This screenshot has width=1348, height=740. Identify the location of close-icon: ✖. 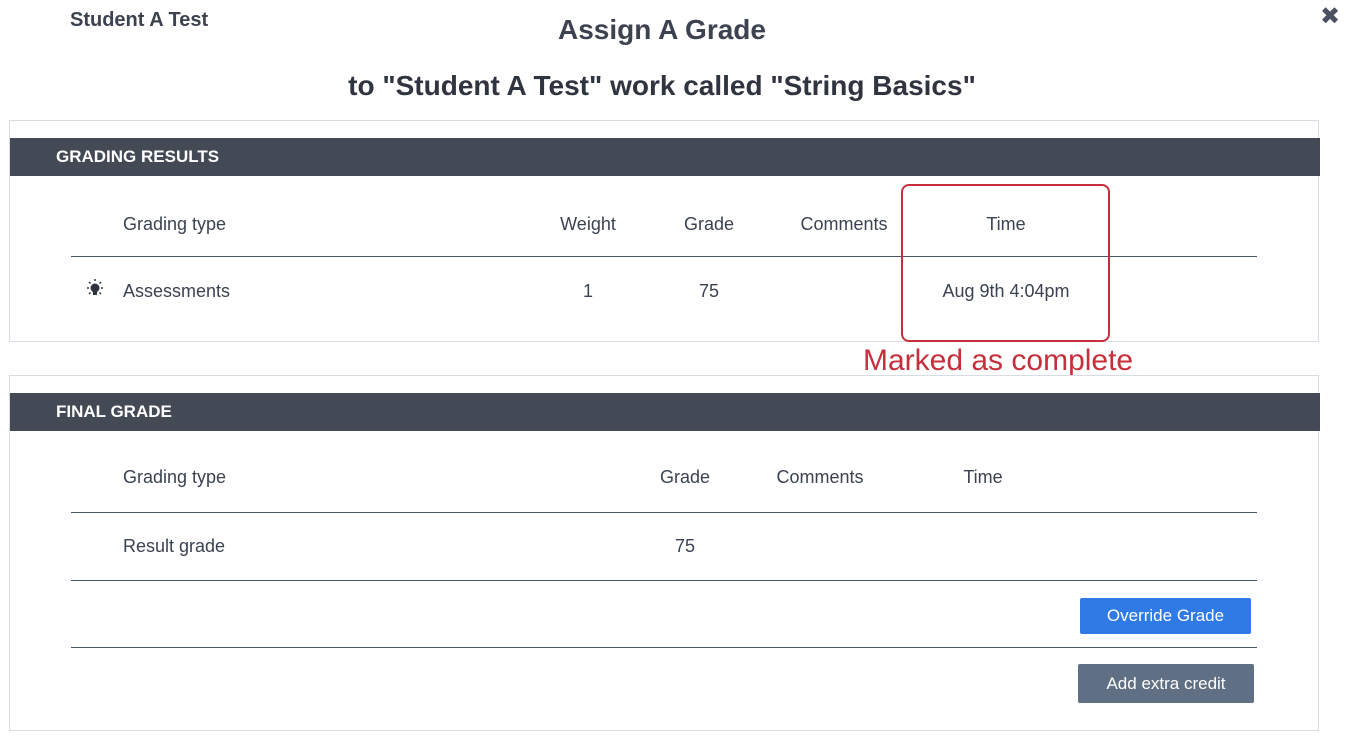
(1330, 17).